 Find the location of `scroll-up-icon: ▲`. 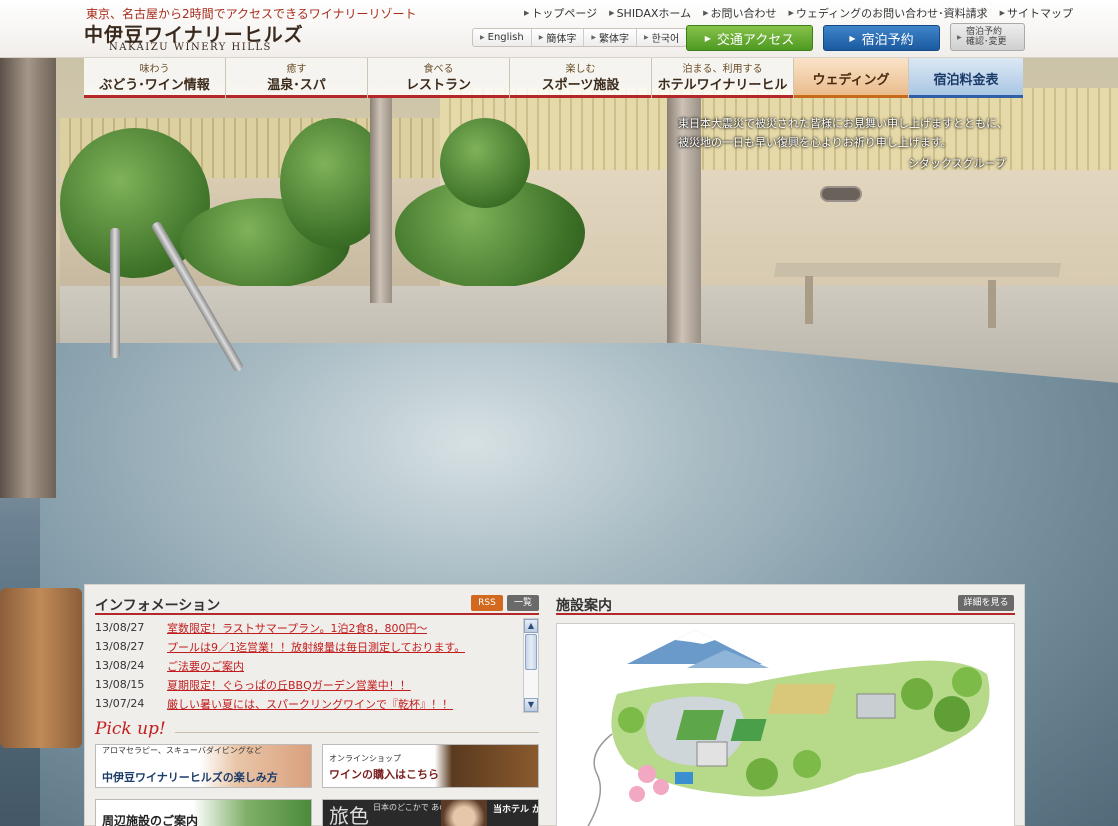

scroll-up-icon: ▲ is located at coordinates (531, 626).